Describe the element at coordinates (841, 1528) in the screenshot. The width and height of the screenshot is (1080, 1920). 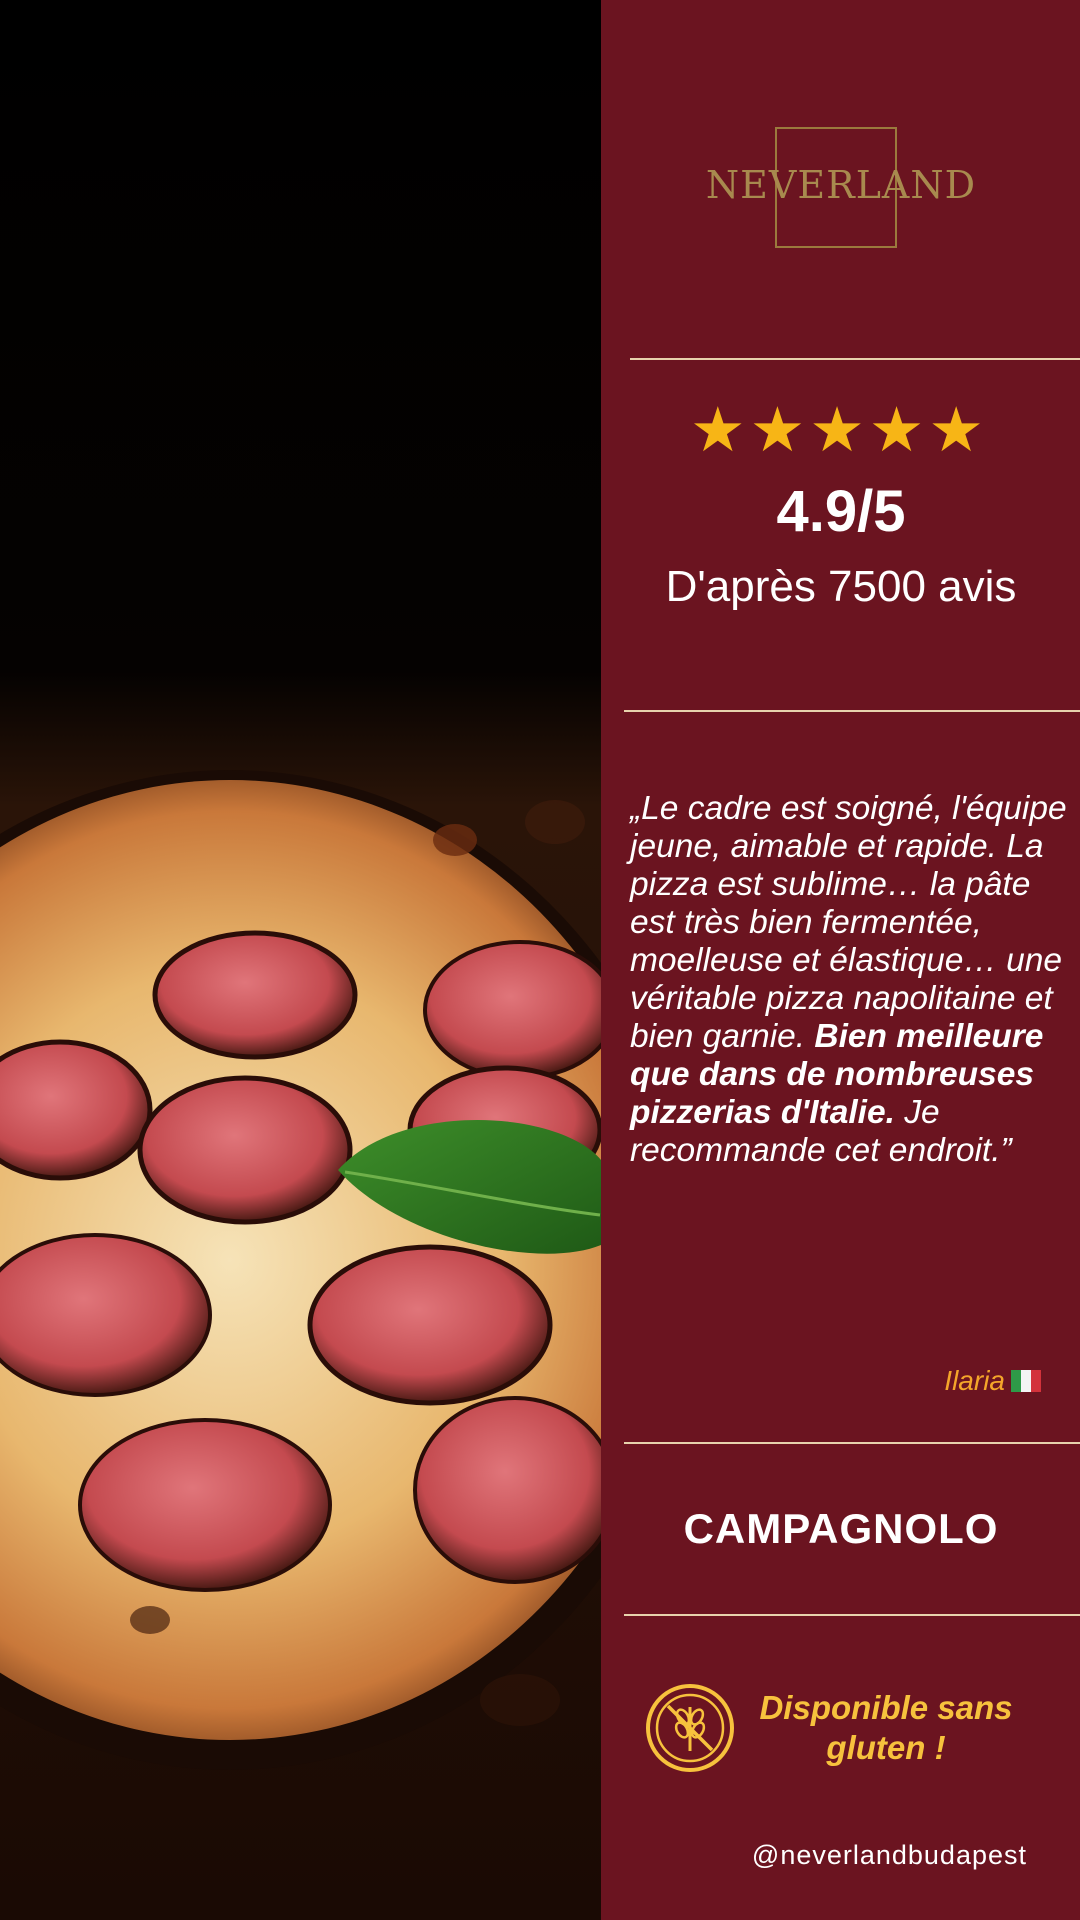
I see `pizza-name: CAMPAGNOLO` at that location.